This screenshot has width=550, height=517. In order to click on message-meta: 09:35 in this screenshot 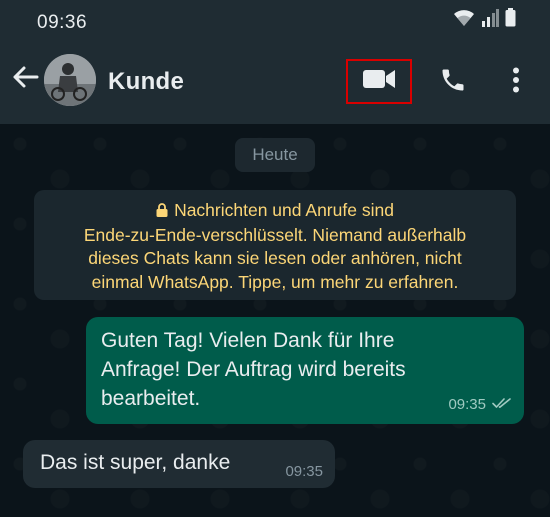, I will do `click(480, 404)`.